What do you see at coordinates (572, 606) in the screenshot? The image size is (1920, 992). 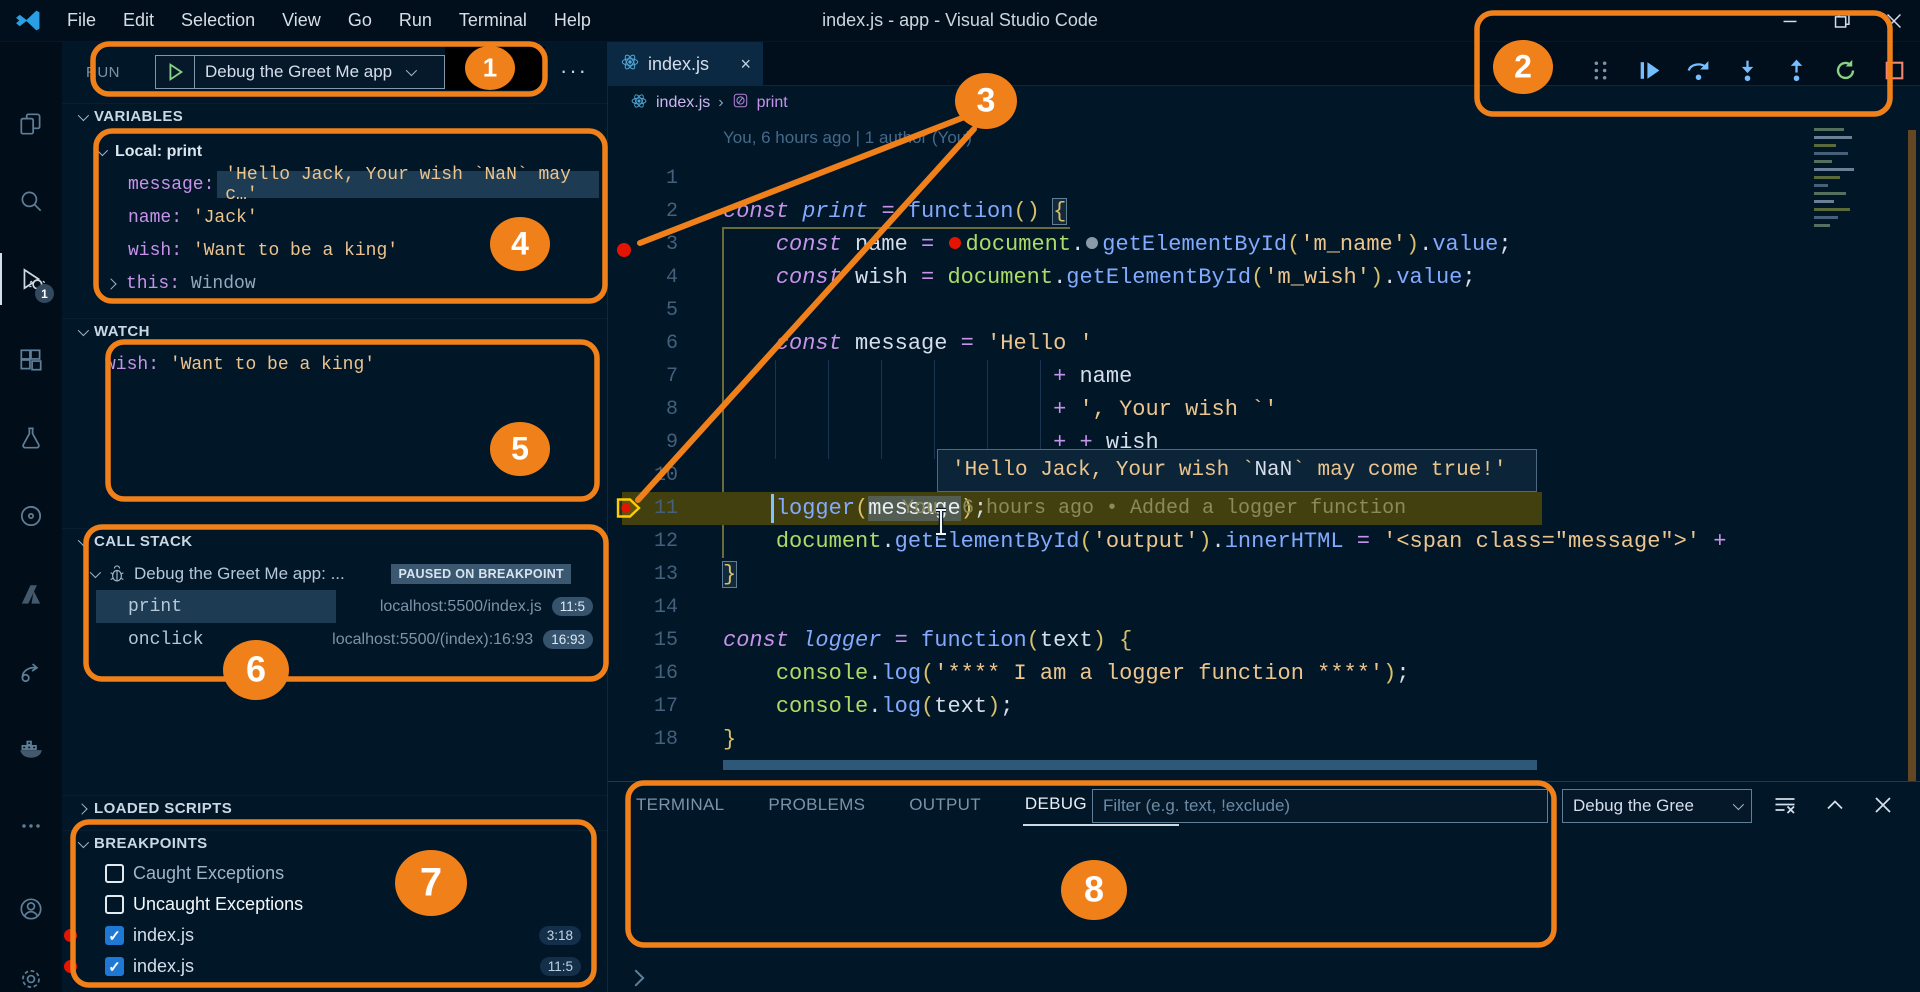 I see `frame-location-badge: 11:5` at bounding box center [572, 606].